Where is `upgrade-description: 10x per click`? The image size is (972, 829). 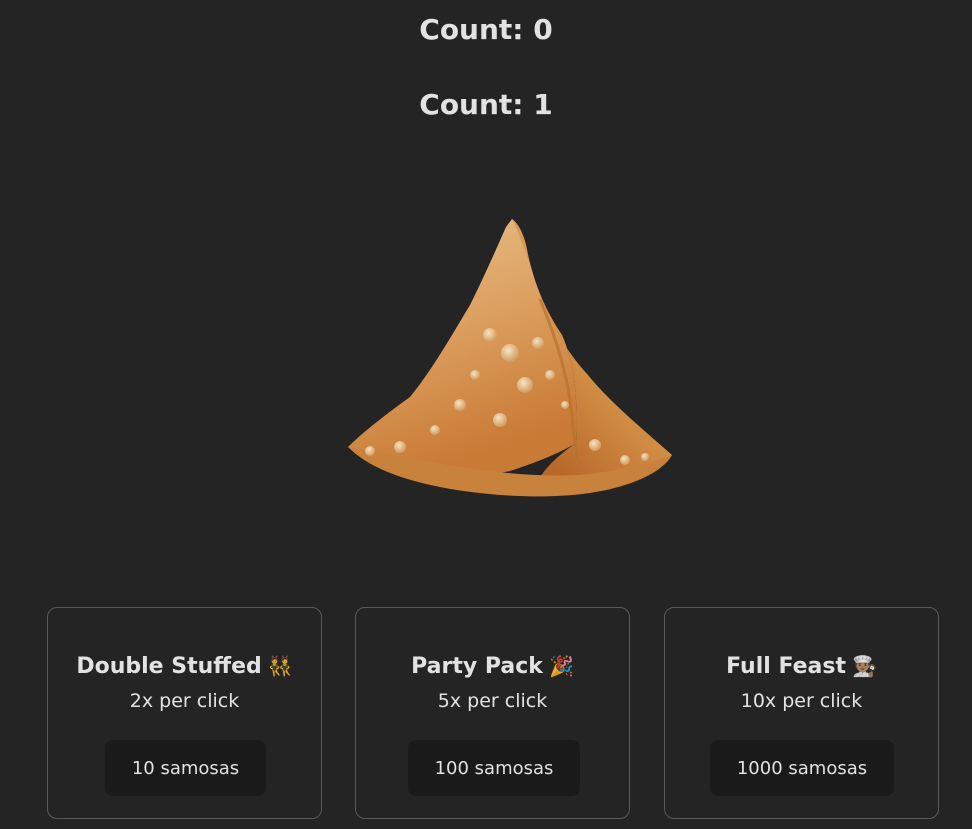 upgrade-description: 10x per click is located at coordinates (801, 701).